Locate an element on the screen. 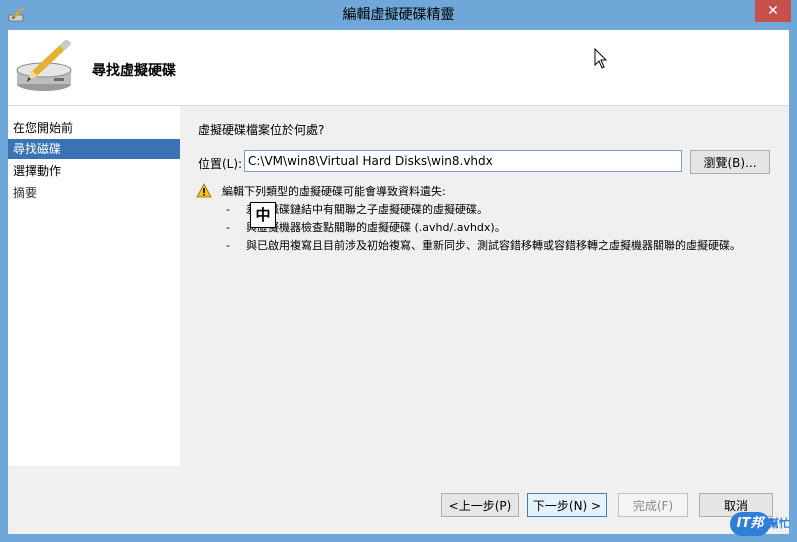  title-bar: 編輯虛擬硬碟精靈 ✕ is located at coordinates (398, 15).